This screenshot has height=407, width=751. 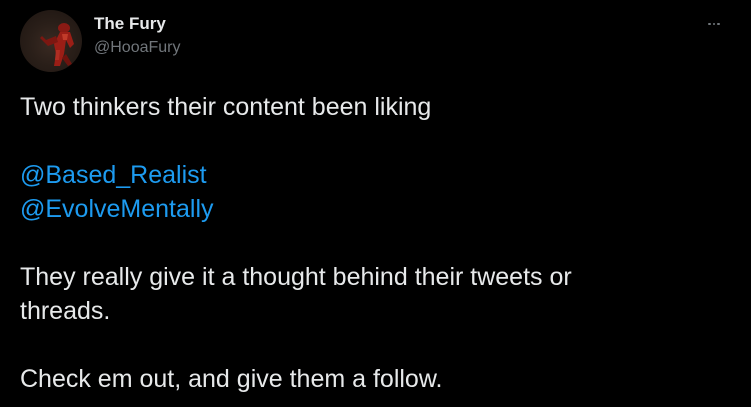 I want to click on avatar, so click(x=51, y=41).